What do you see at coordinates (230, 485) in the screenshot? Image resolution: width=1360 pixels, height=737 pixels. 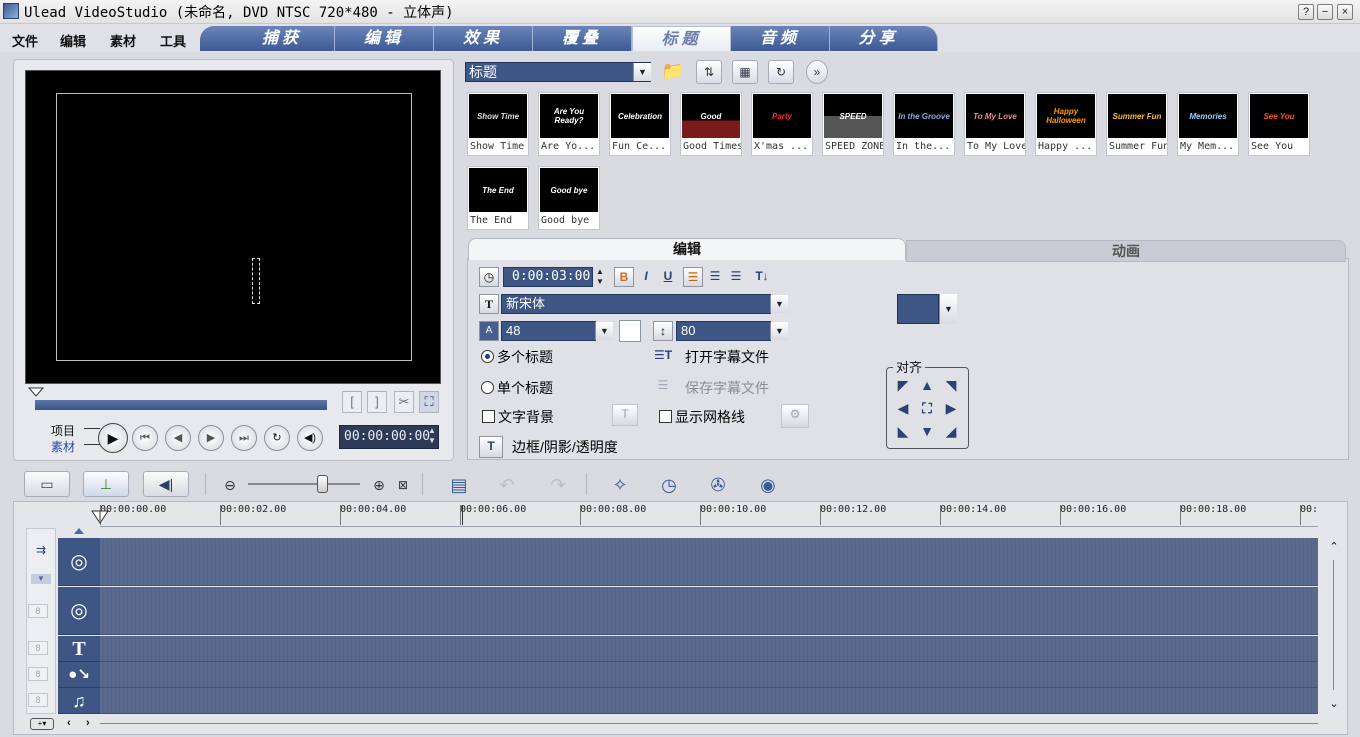 I see `zoom-out-icon: ⊖` at bounding box center [230, 485].